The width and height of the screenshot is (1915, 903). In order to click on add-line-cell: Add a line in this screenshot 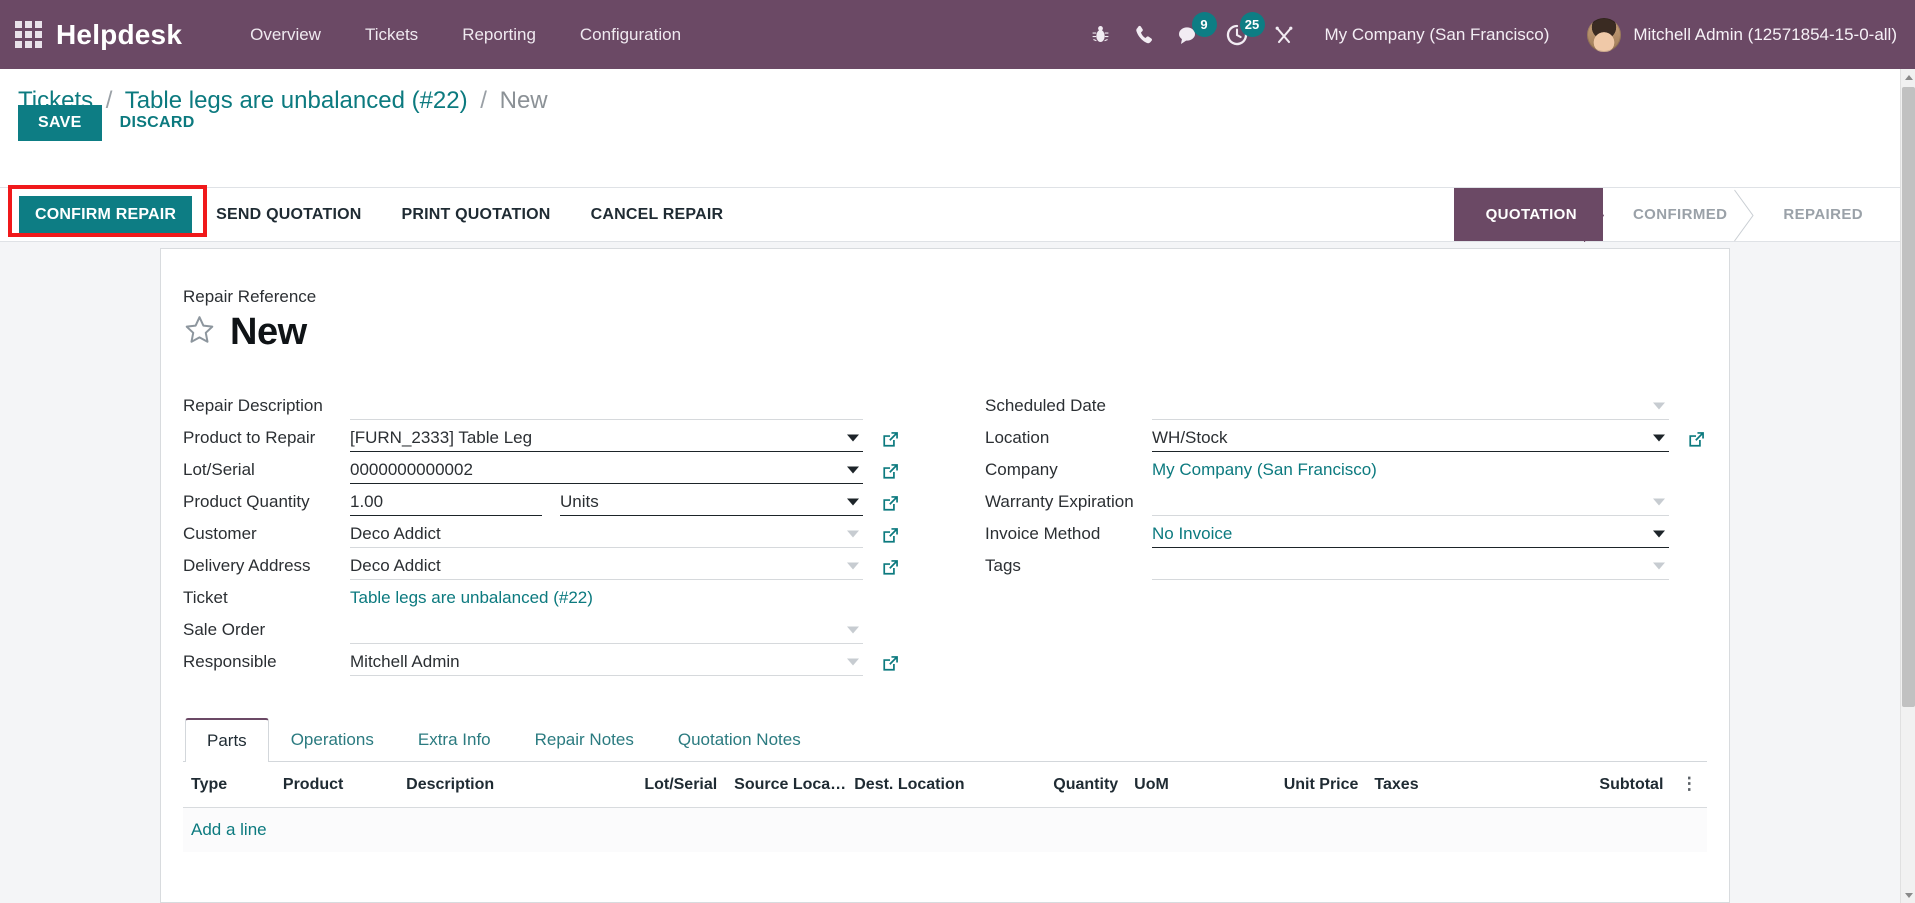, I will do `click(945, 829)`.